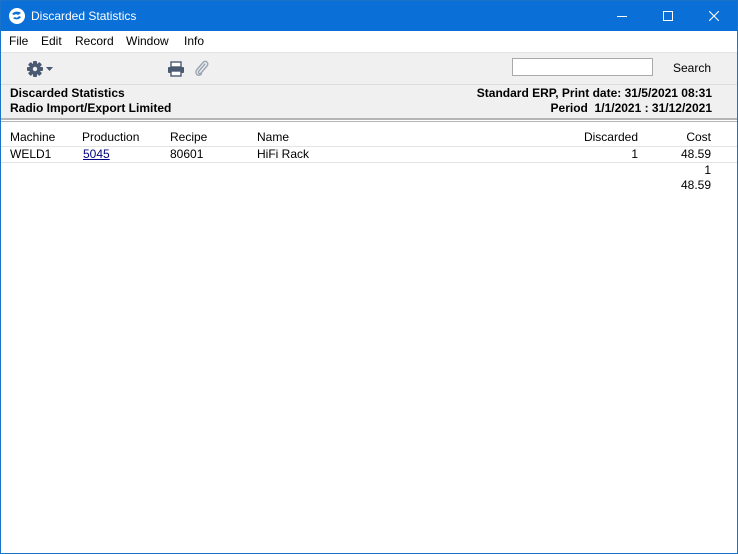 The height and width of the screenshot is (554, 738). I want to click on menu-file: File, so click(18, 41).